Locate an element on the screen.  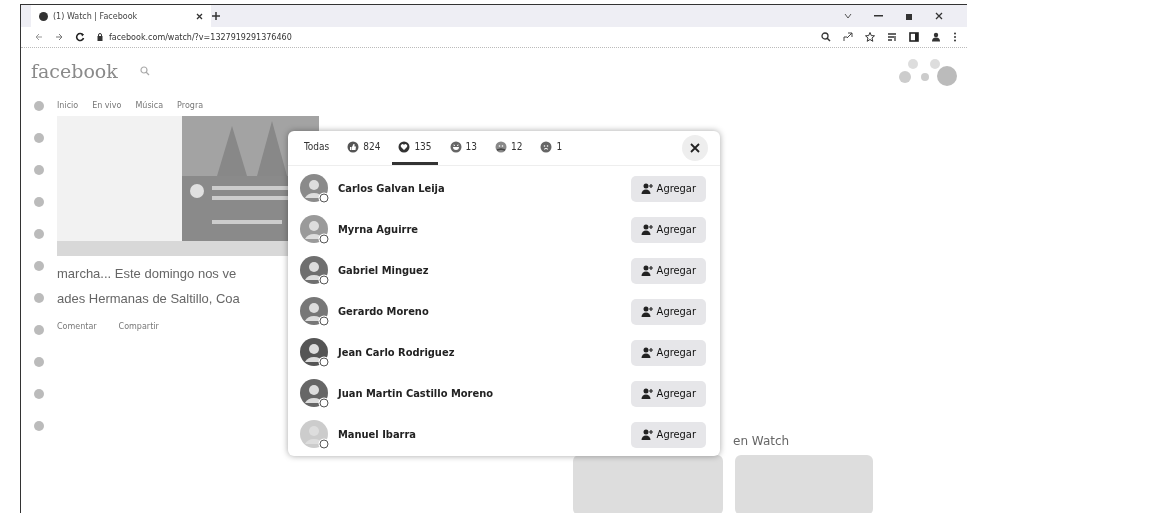
tab-title: (1) Watch | Facebook is located at coordinates (96, 16).